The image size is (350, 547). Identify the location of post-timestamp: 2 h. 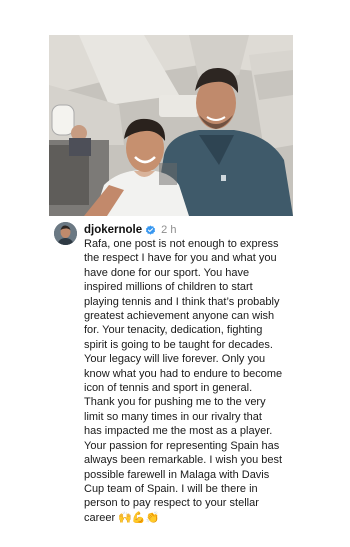
(169, 230).